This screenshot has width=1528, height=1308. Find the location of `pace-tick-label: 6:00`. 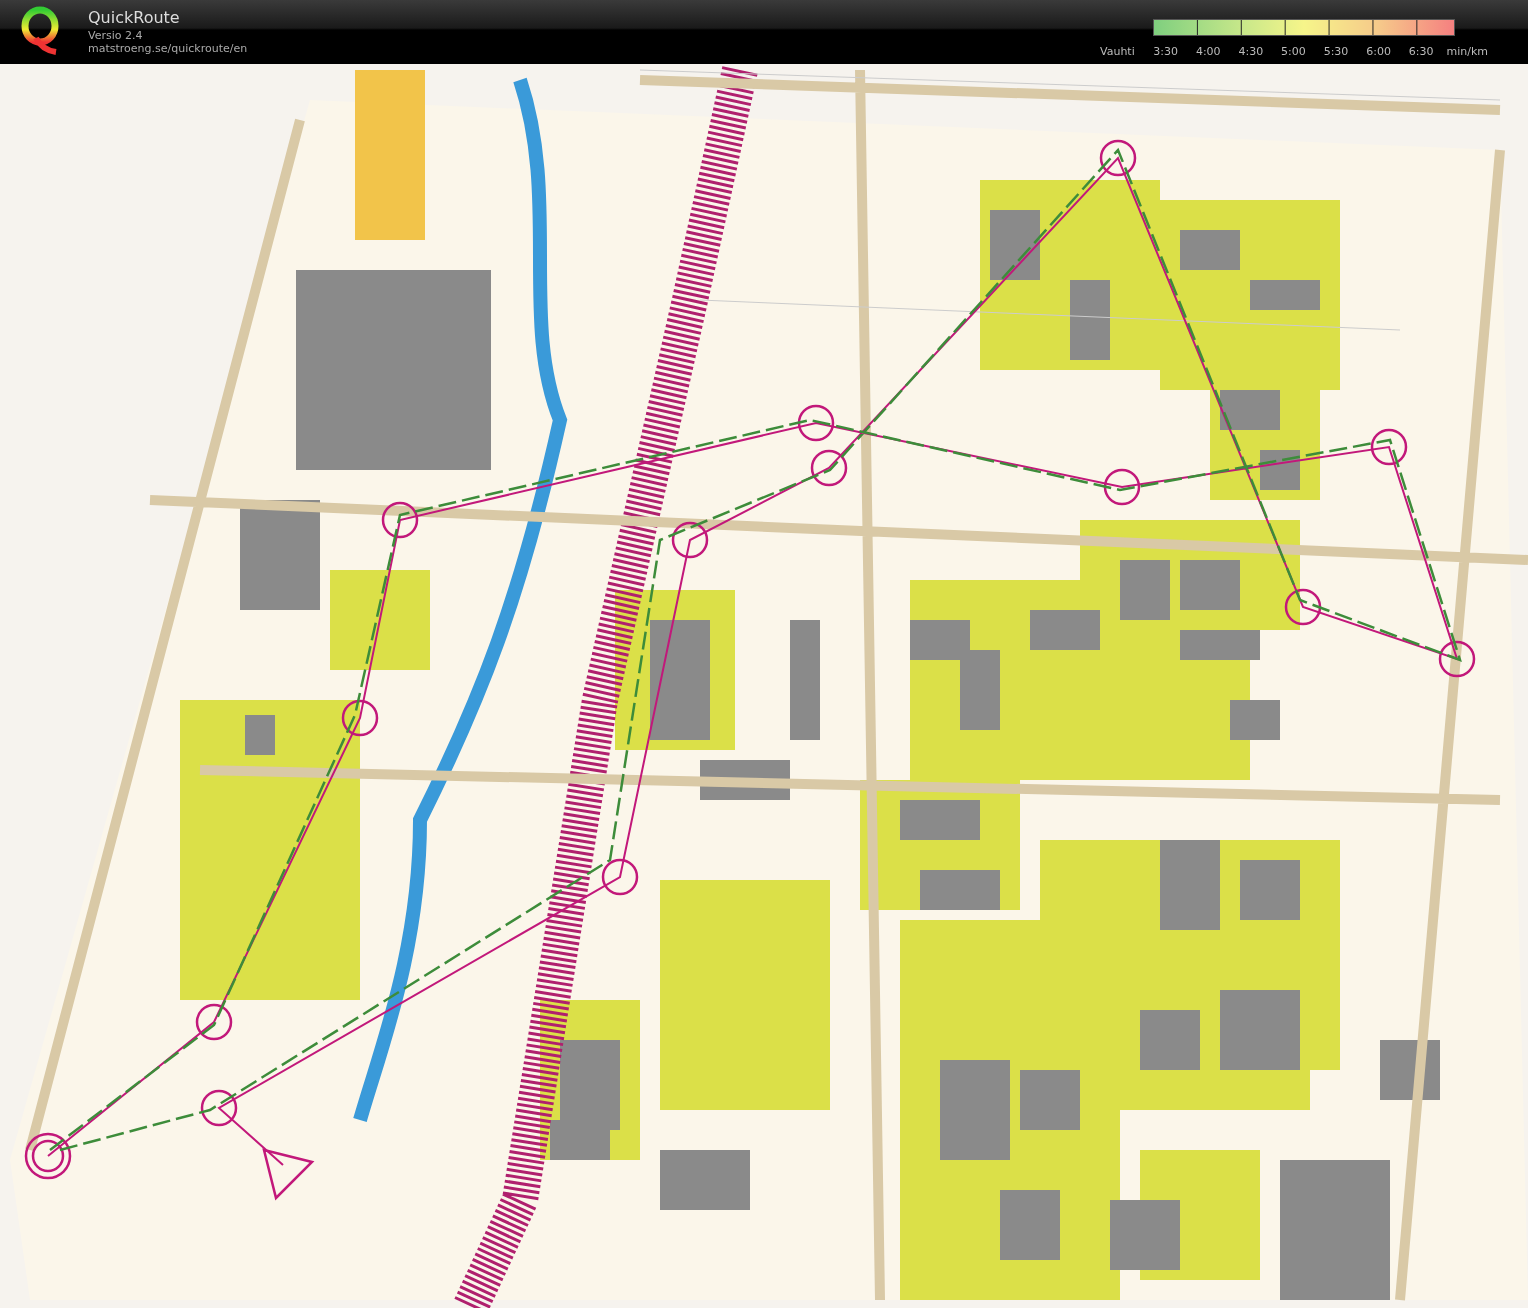

pace-tick-label: 6:00 is located at coordinates (1378, 51).